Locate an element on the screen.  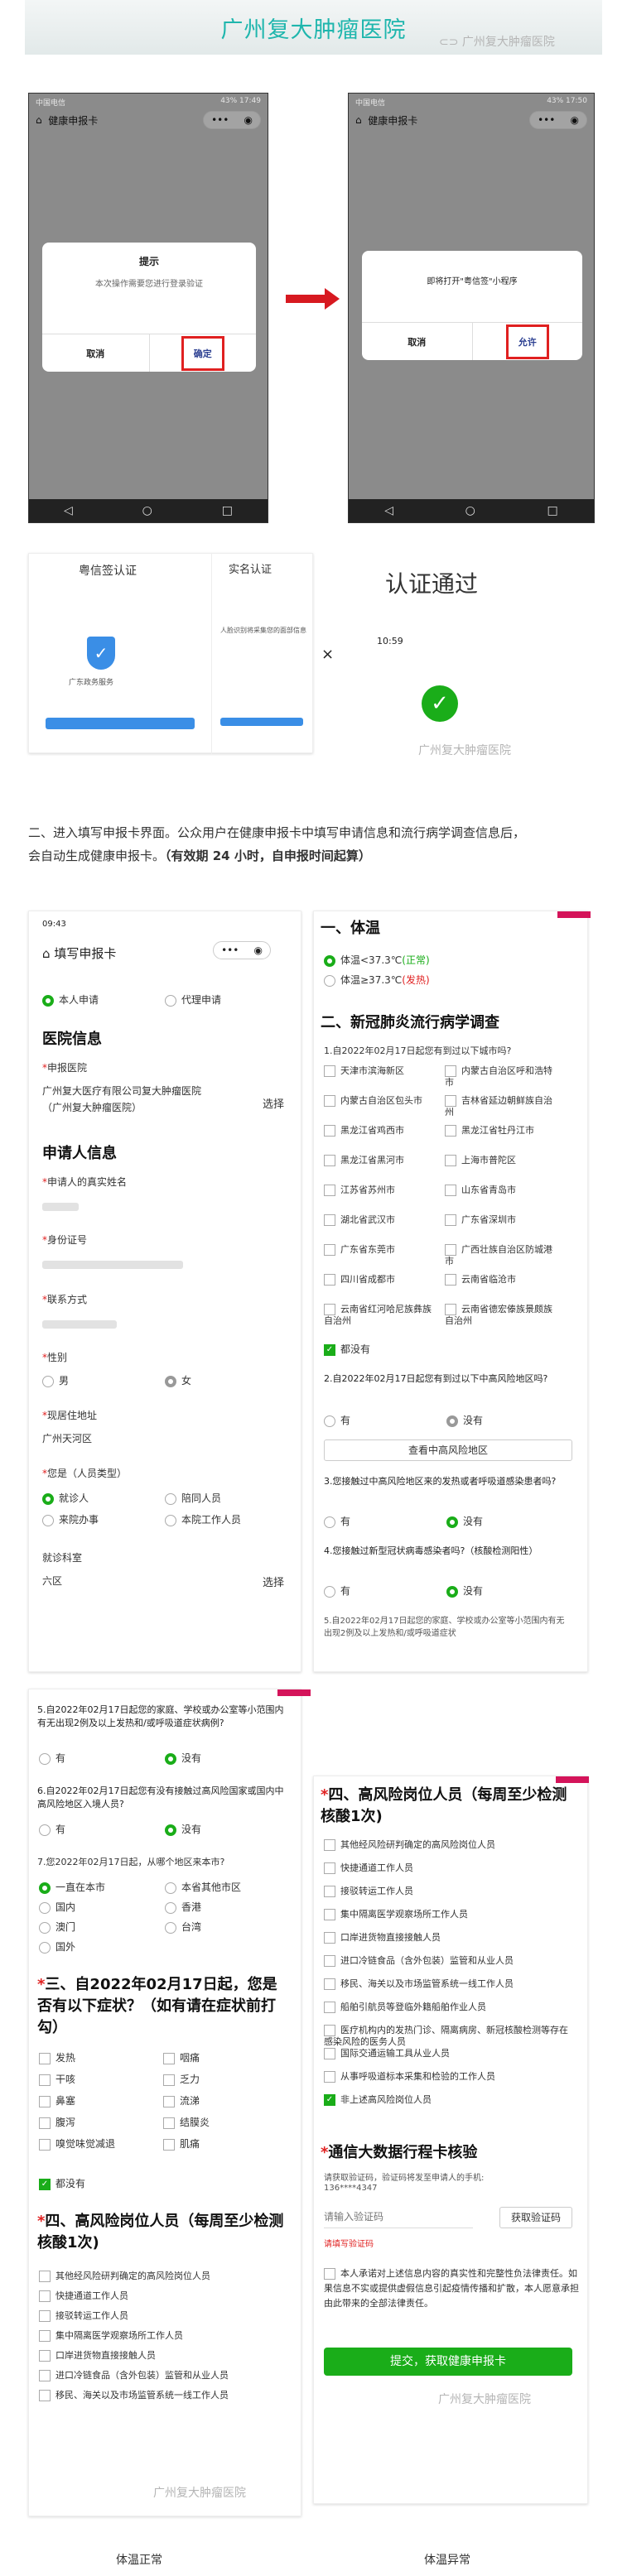
symptom-option: 腹泻 is located at coordinates (57, 2122).